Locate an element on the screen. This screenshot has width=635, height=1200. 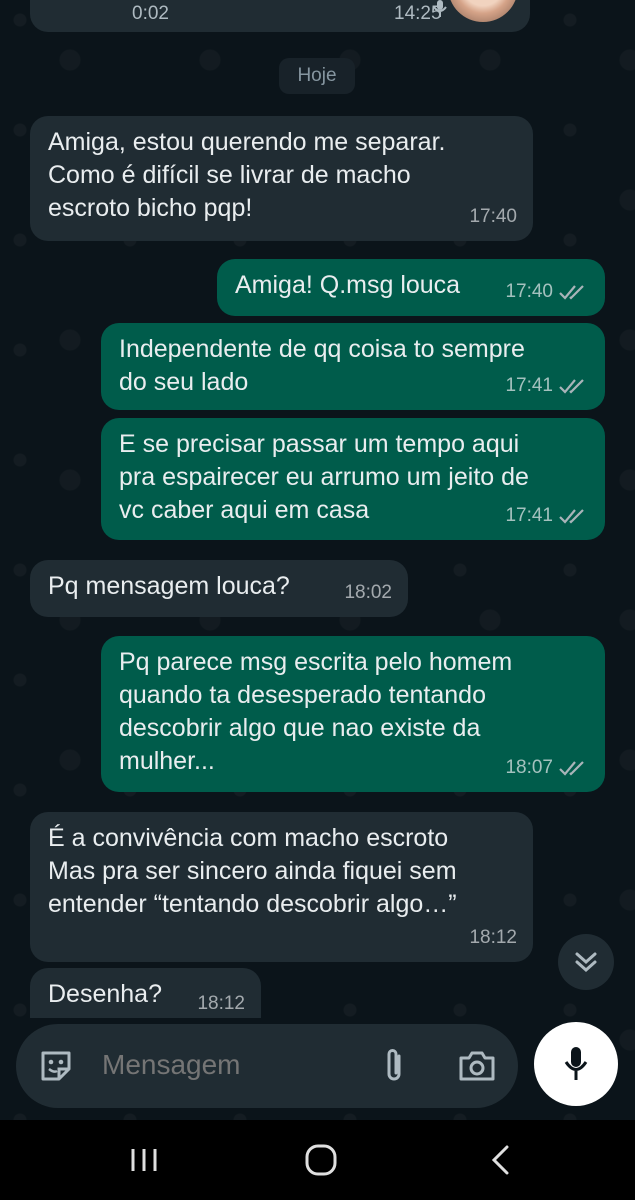
mic-small-icon is located at coordinates (440, 8).